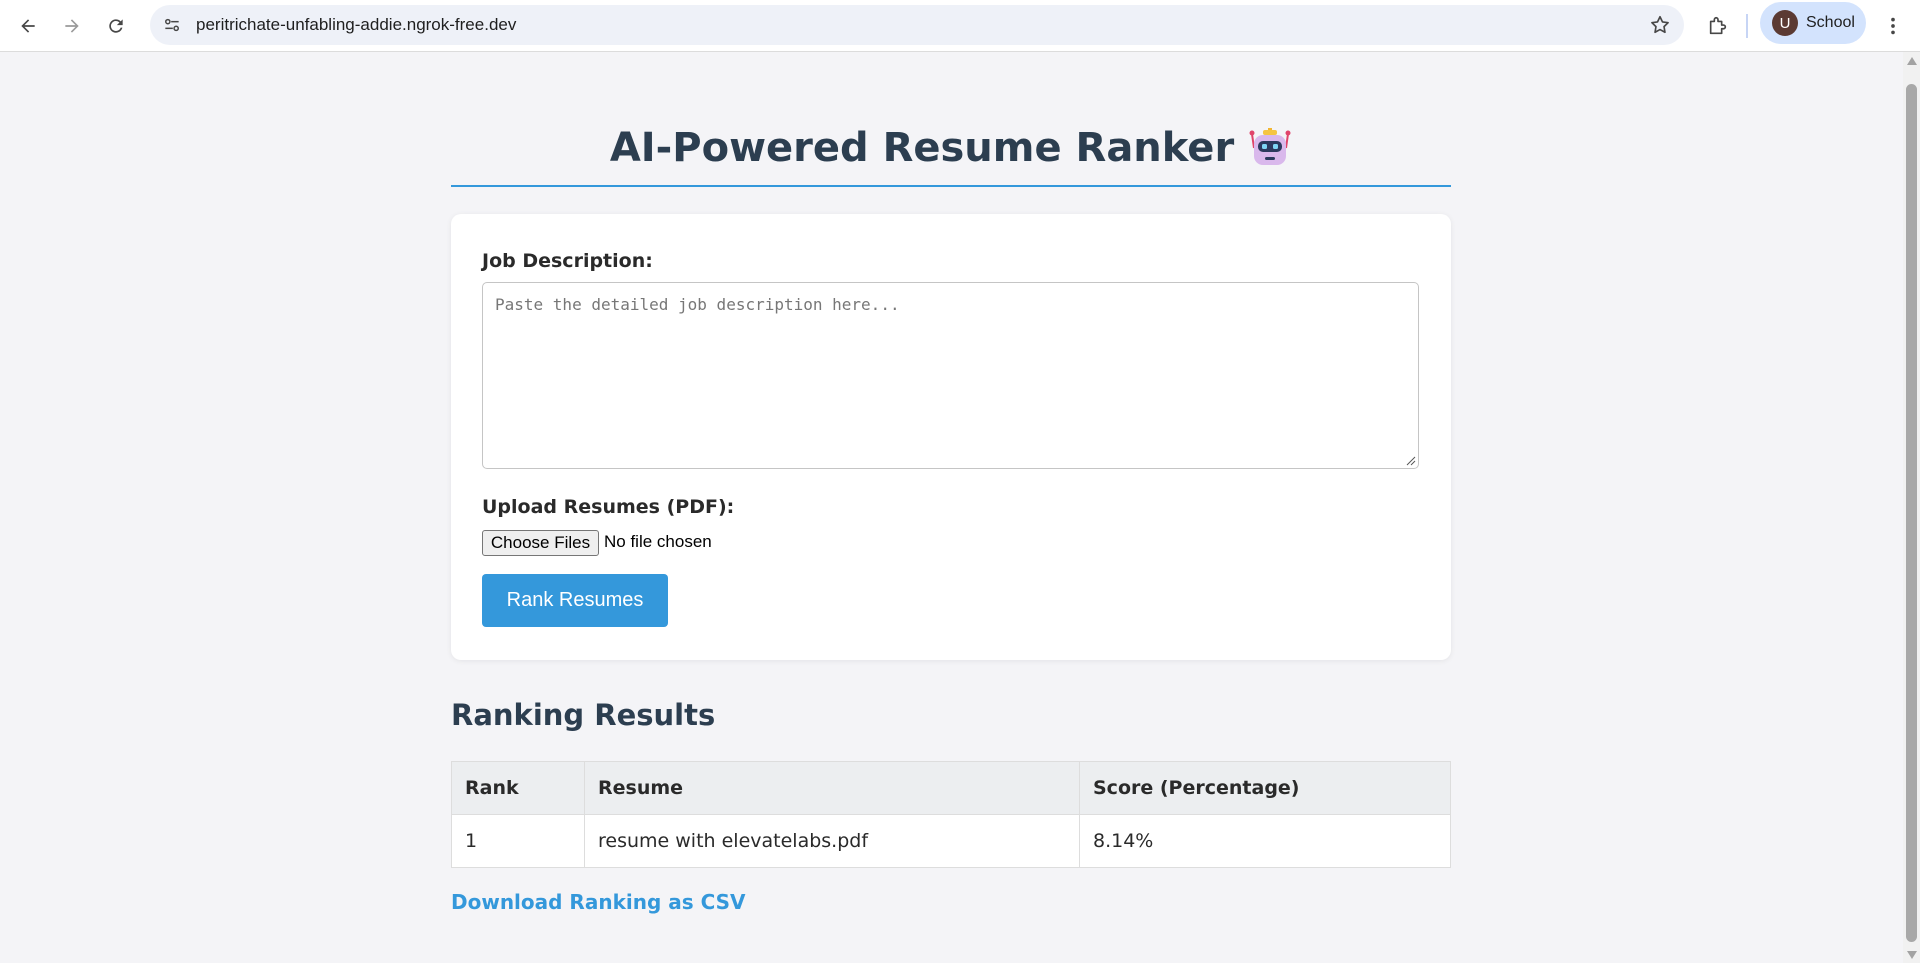 The height and width of the screenshot is (963, 1920). I want to click on toolbar-divider, so click(1747, 26).